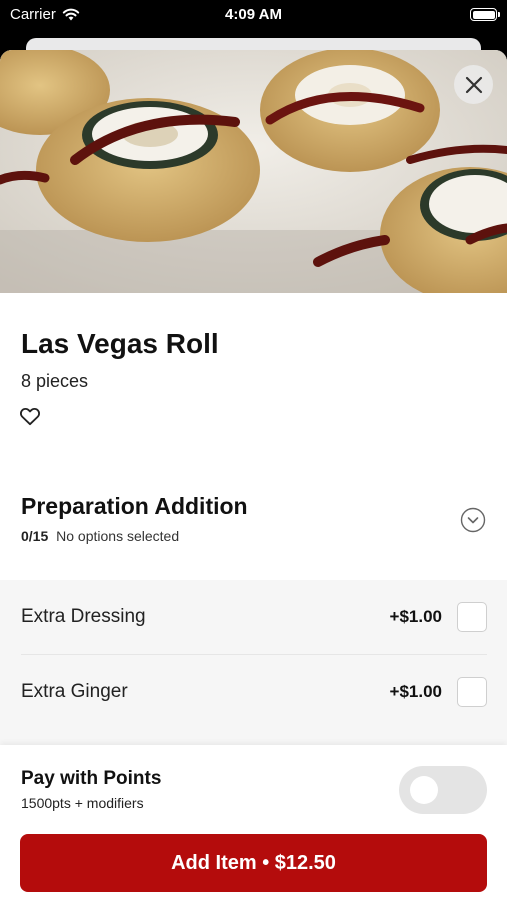 The height and width of the screenshot is (900, 507). I want to click on close-button, so click(473, 84).